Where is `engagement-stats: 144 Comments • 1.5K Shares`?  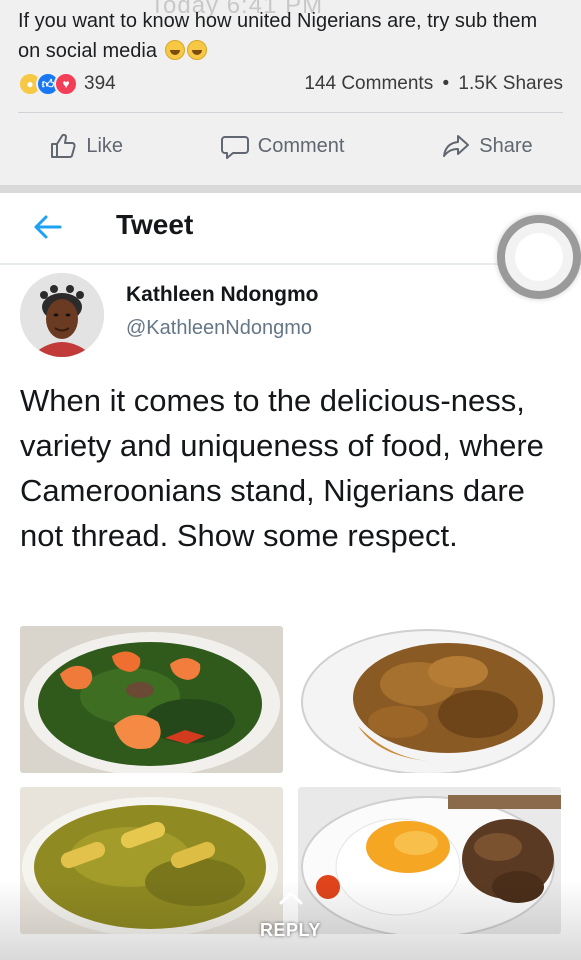
engagement-stats: 144 Comments • 1.5K Shares is located at coordinates (431, 84).